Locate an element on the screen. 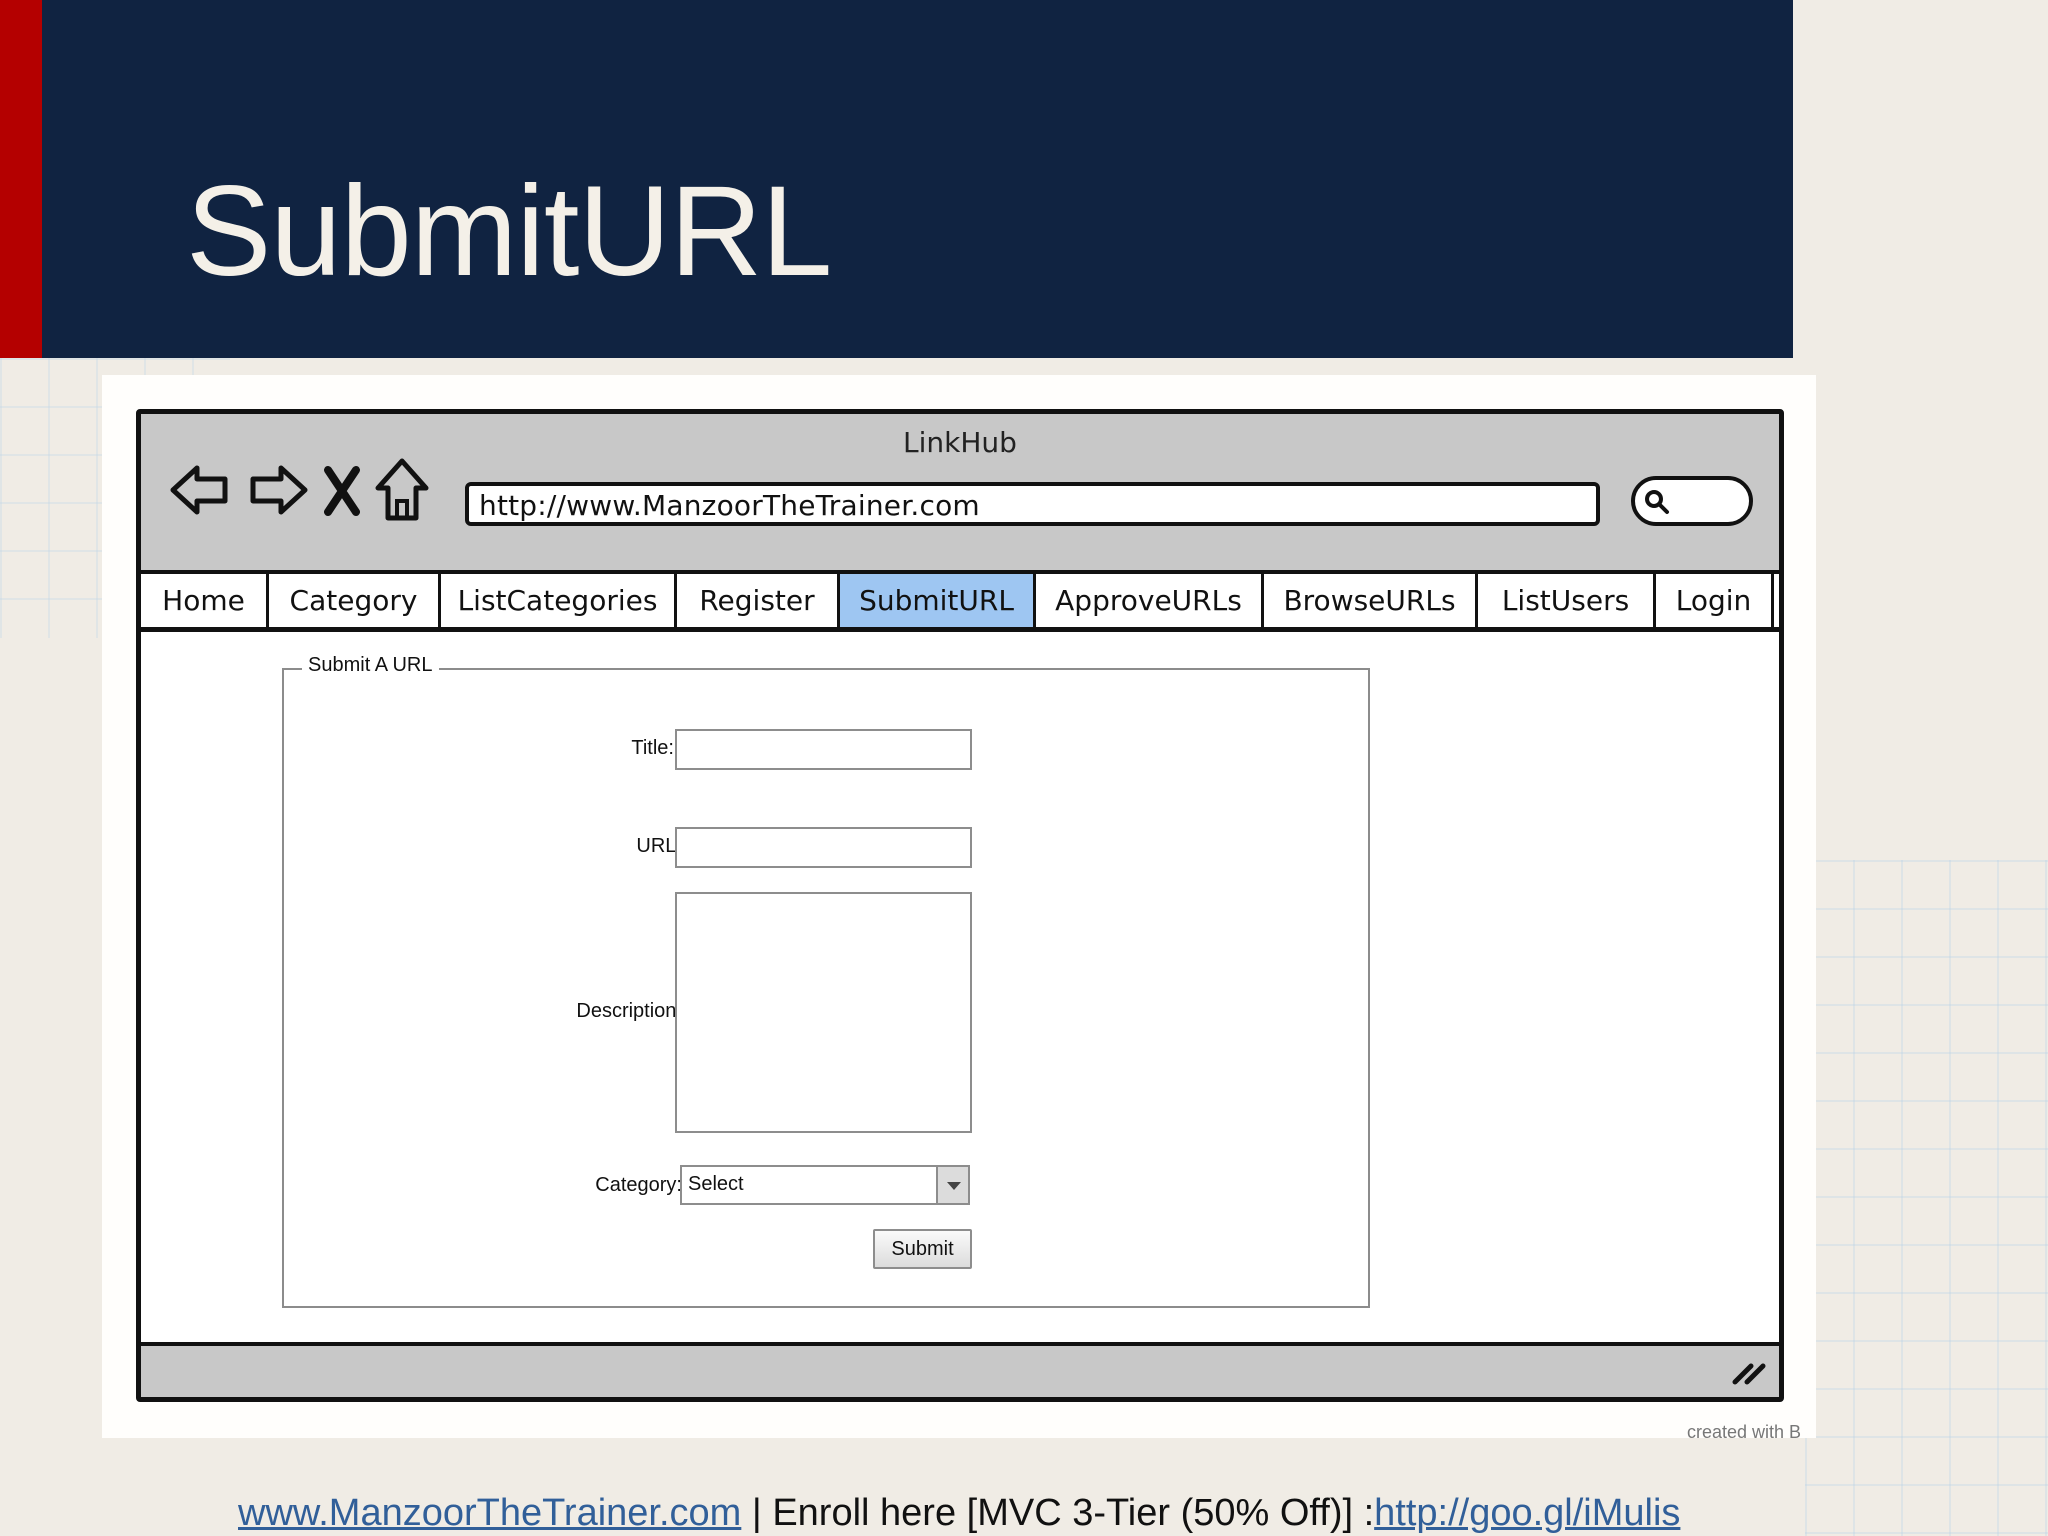 Image resolution: width=2048 pixels, height=1536 pixels. chevron-down-icon is located at coordinates (954, 1186).